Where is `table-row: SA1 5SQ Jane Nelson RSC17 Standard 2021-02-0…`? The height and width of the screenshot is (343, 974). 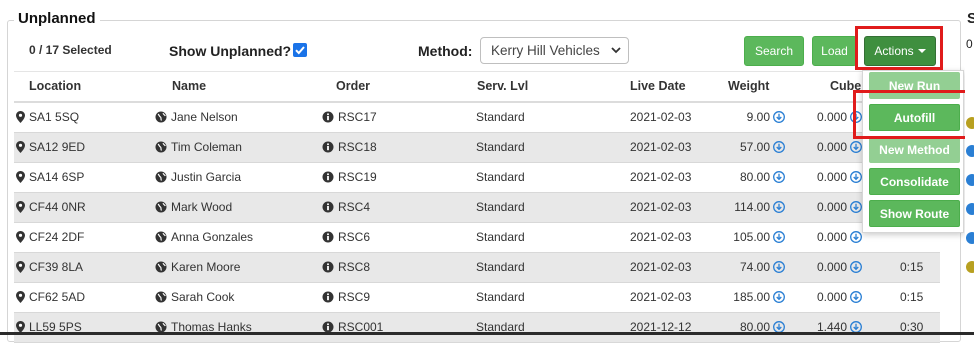
table-row: SA1 5SQ Jane Nelson RSC17 Standard 2021-02-0… is located at coordinates (477, 118).